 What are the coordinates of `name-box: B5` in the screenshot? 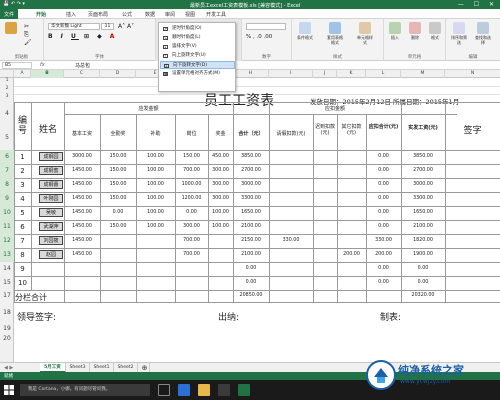 It's located at (17, 65).